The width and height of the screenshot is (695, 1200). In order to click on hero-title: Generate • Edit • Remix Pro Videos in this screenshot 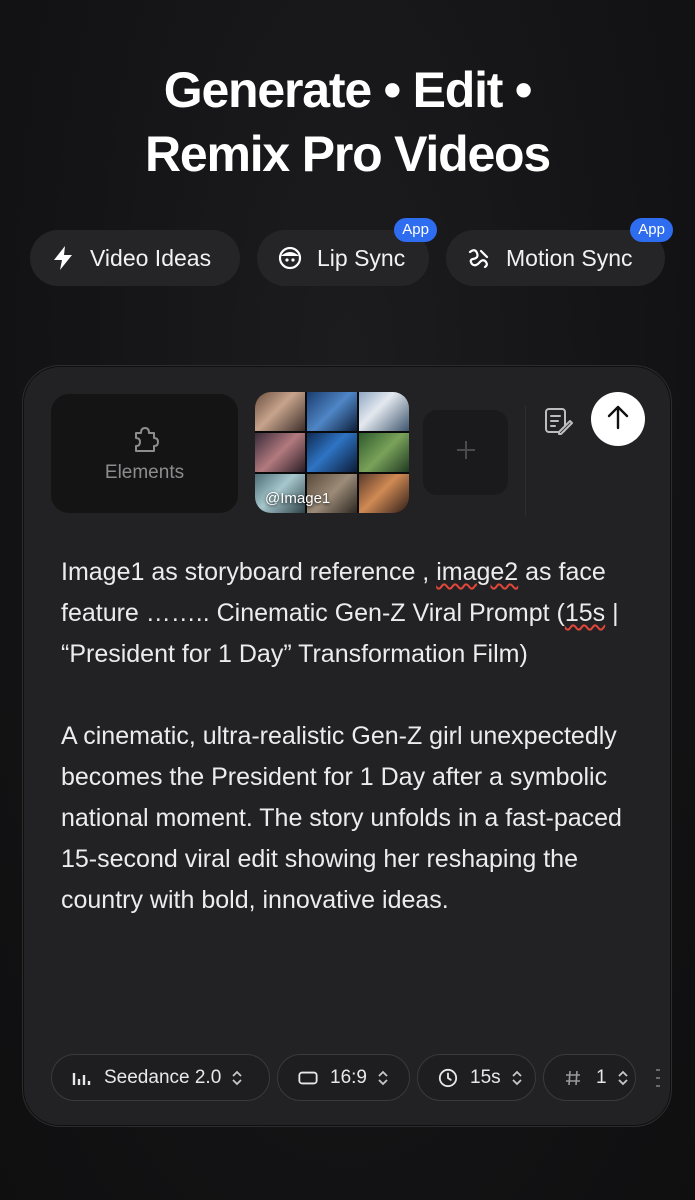, I will do `click(347, 122)`.